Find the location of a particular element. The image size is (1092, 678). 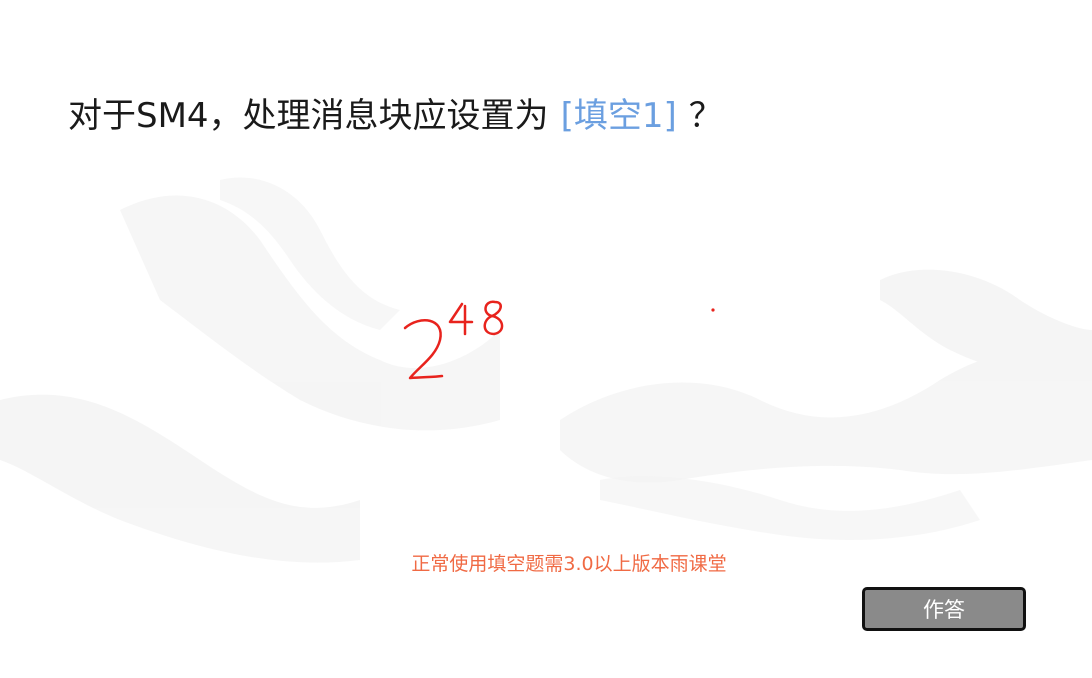

question-stem: 对于SM4，处理消息块应设置为 is located at coordinates (308, 116).